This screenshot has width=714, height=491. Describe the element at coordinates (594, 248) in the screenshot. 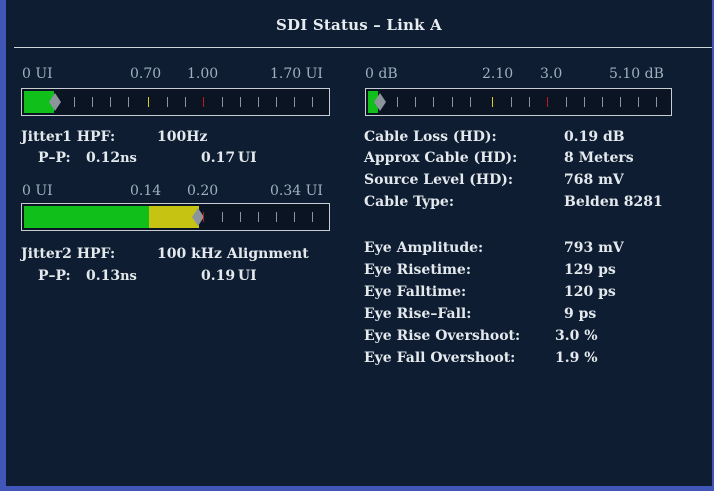

I see `eye-amplitude-value: 793 mV` at that location.